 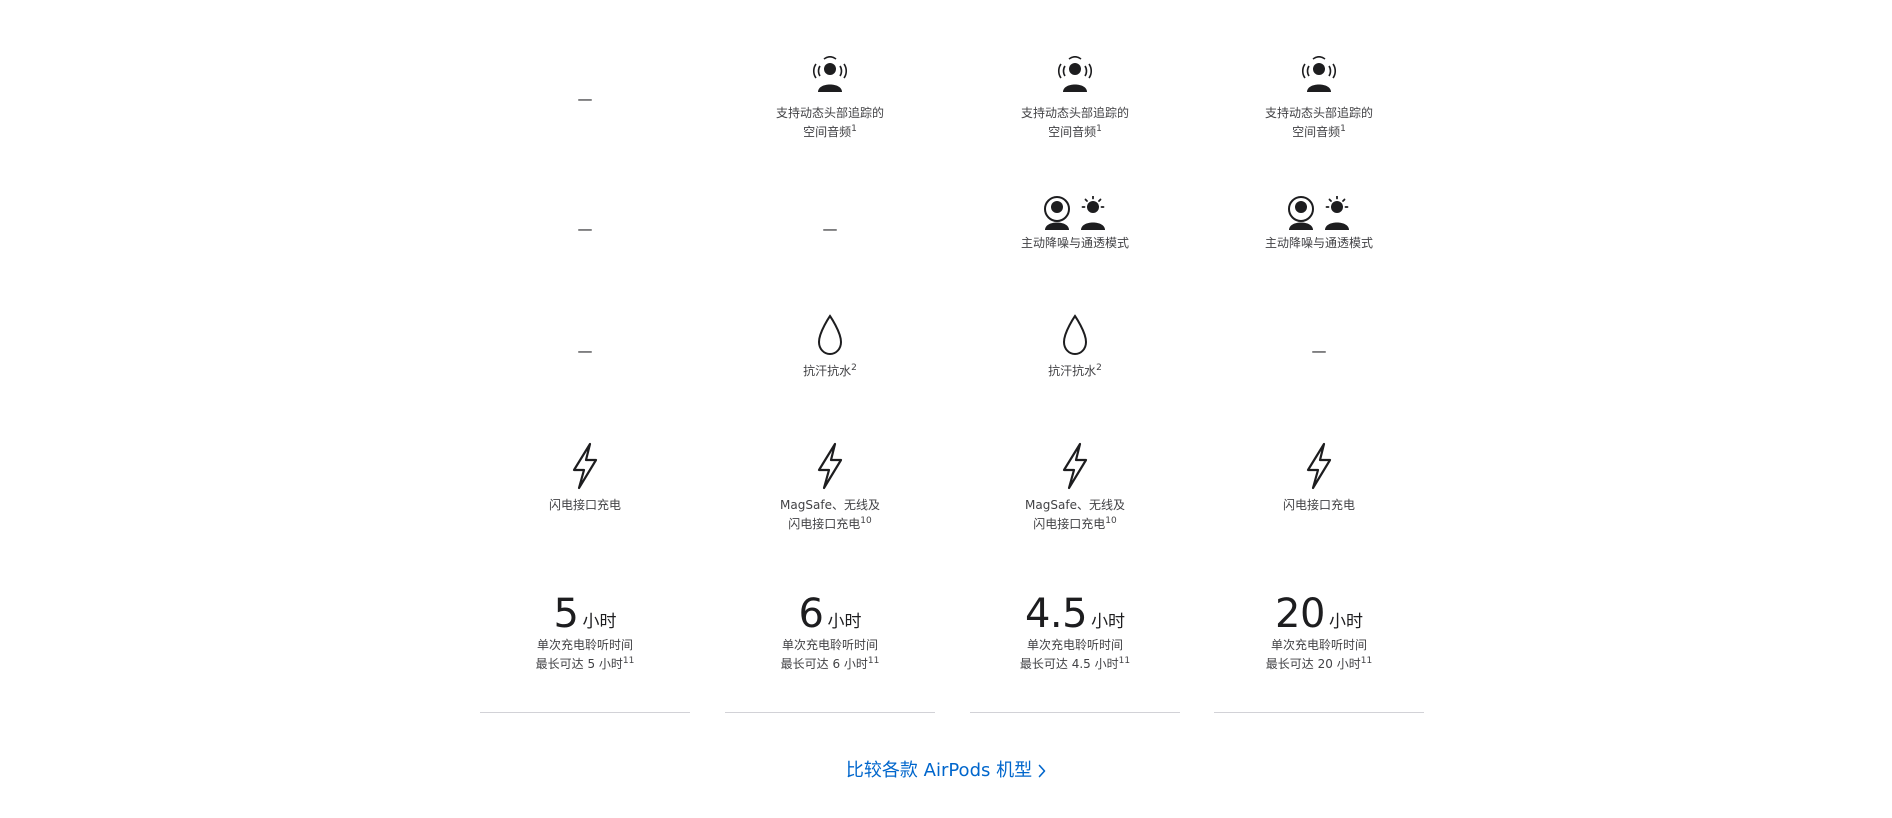 I want to click on battery-cell: 4.5 小时 单次充电聆听时间 最长可达 4.5 小时11, so click(x=1075, y=633).